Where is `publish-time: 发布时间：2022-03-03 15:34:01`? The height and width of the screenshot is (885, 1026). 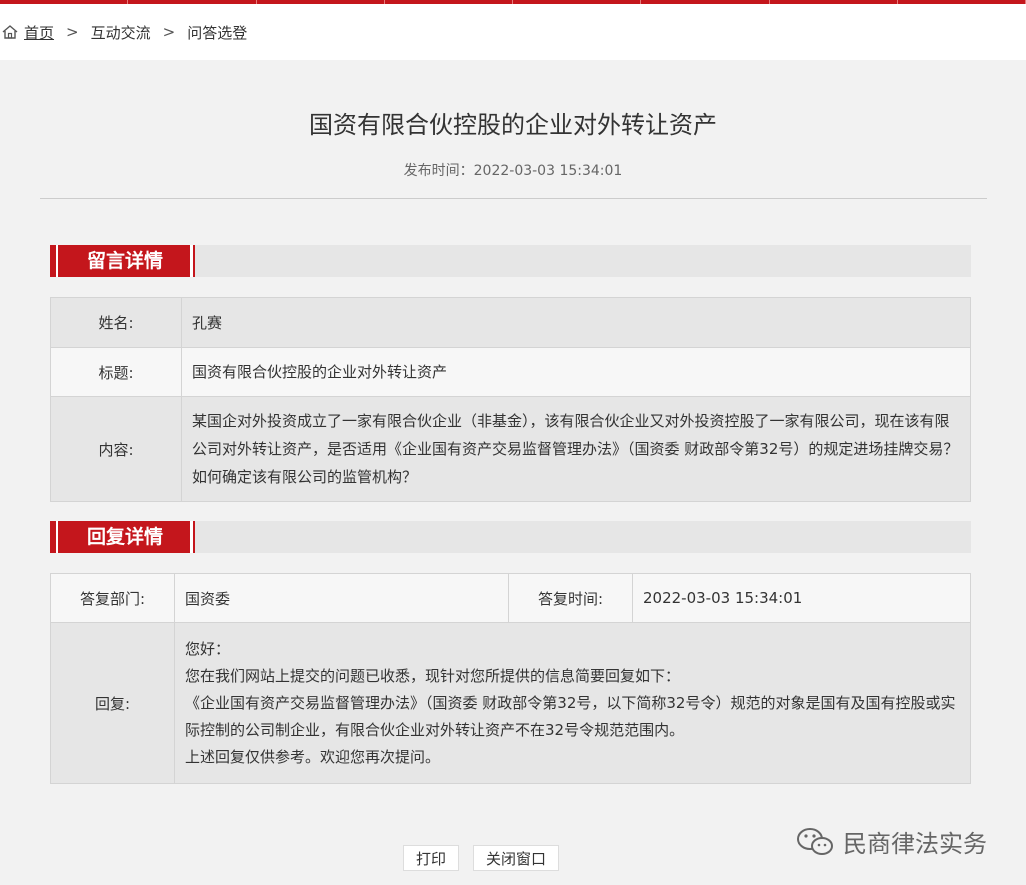 publish-time: 发布时间：2022-03-03 15:34:01 is located at coordinates (513, 171).